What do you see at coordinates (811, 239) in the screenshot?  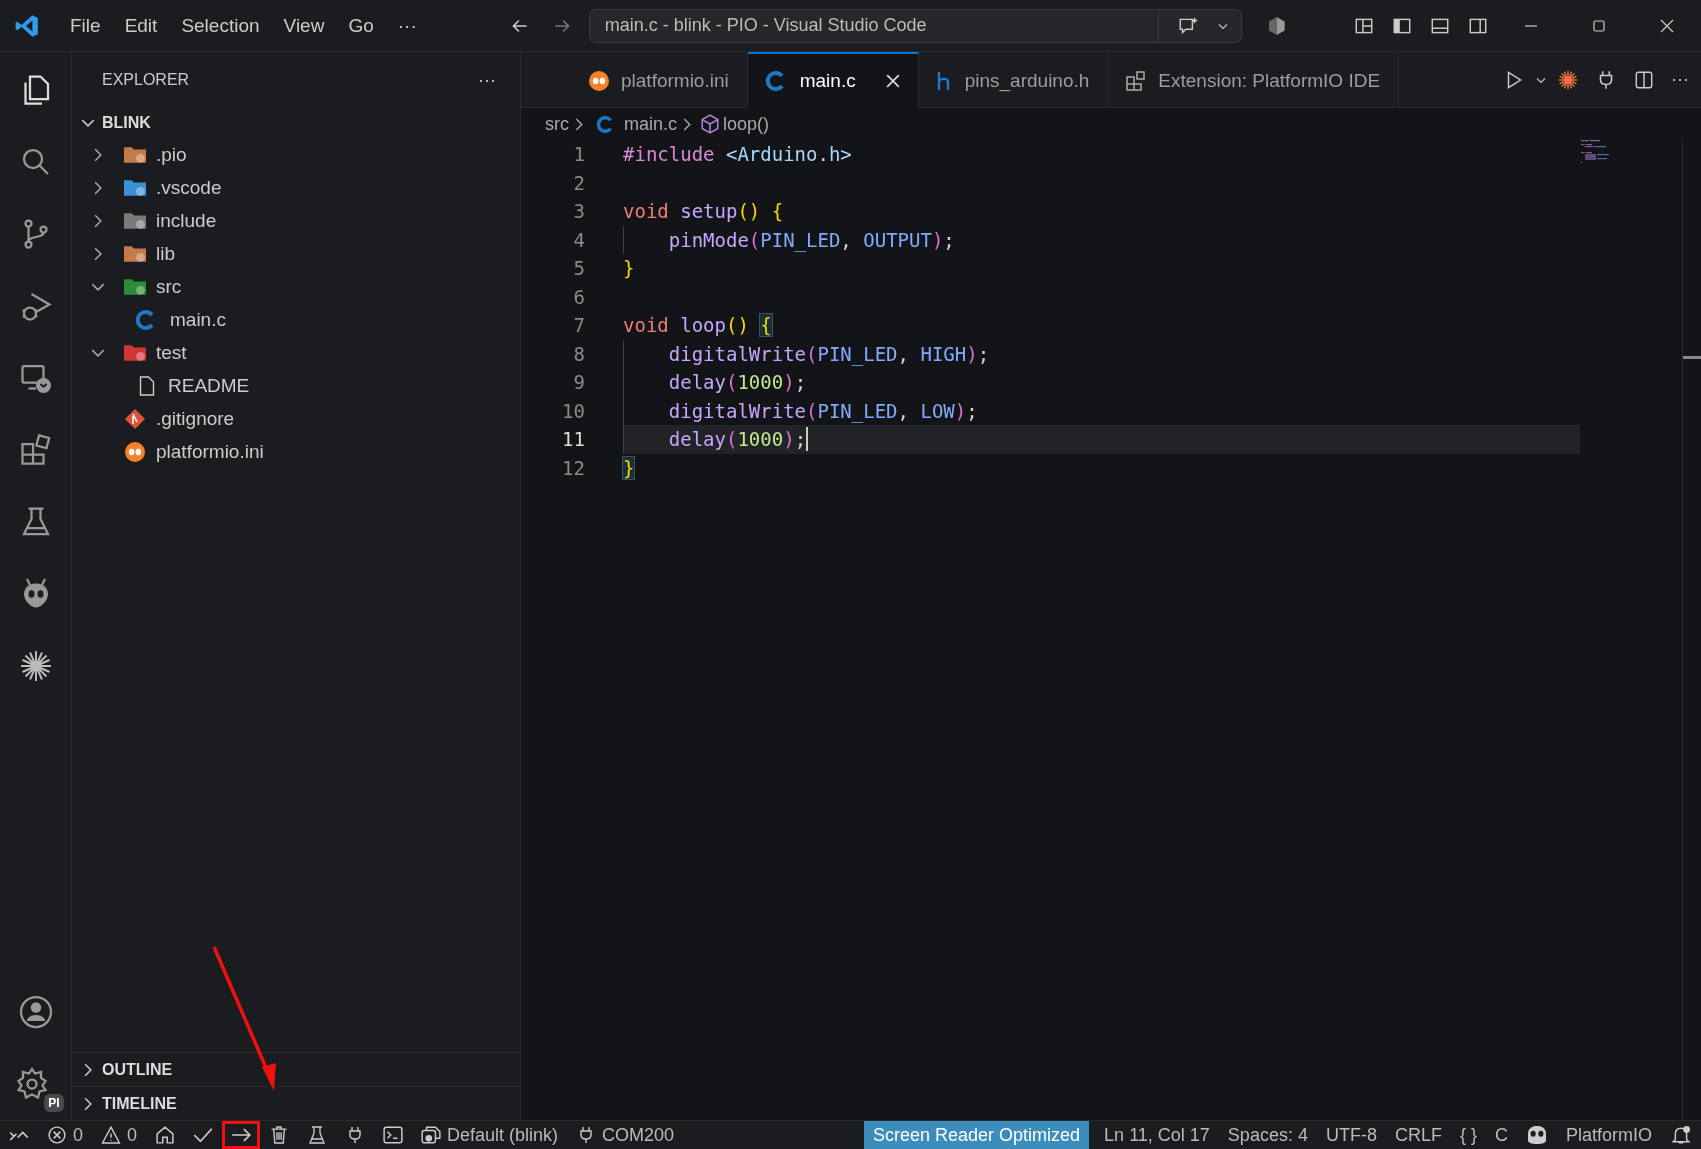 I see `code-line: pinMode(PIN_LED, OUTPUT);` at bounding box center [811, 239].